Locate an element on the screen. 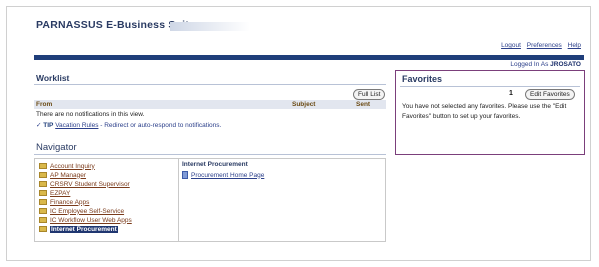  full-list-button: Full List is located at coordinates (369, 94).